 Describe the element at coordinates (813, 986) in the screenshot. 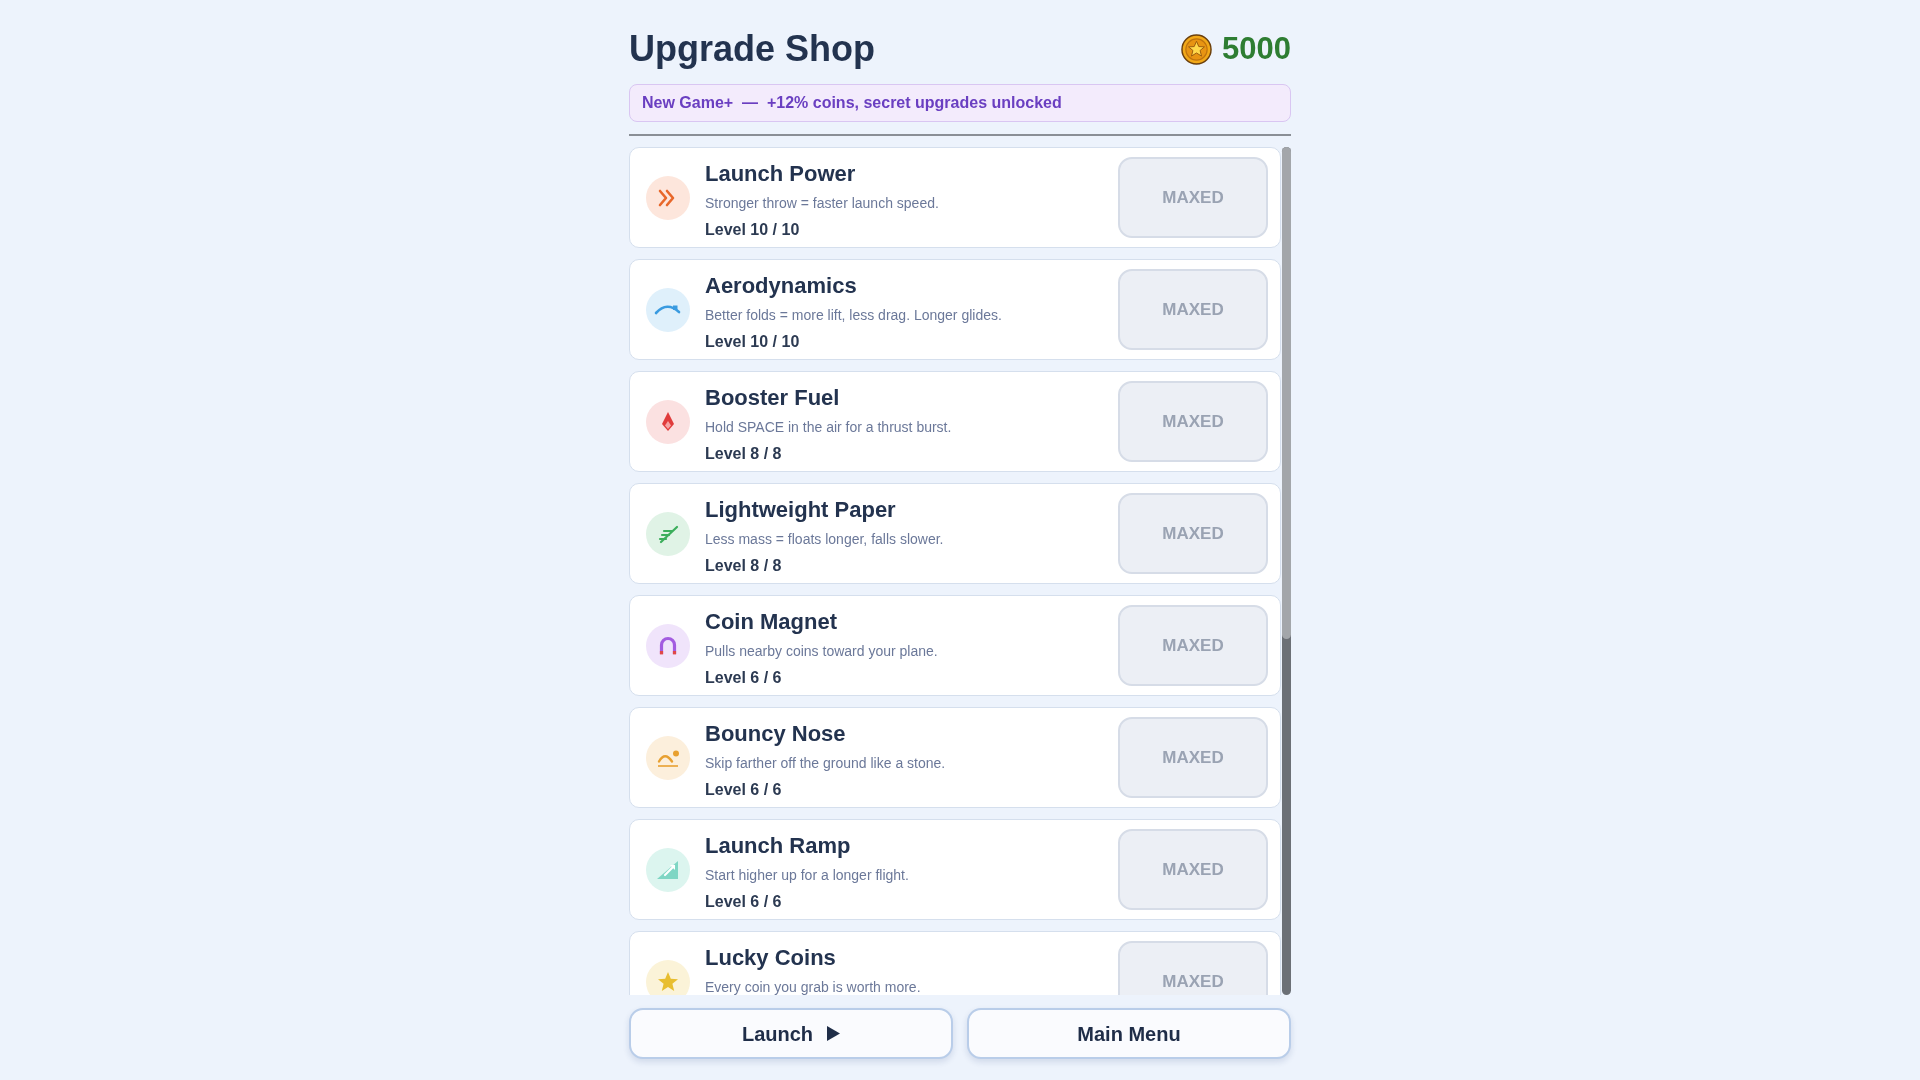

I see `upgrade-description: Every coin you grab is worth more.` at that location.